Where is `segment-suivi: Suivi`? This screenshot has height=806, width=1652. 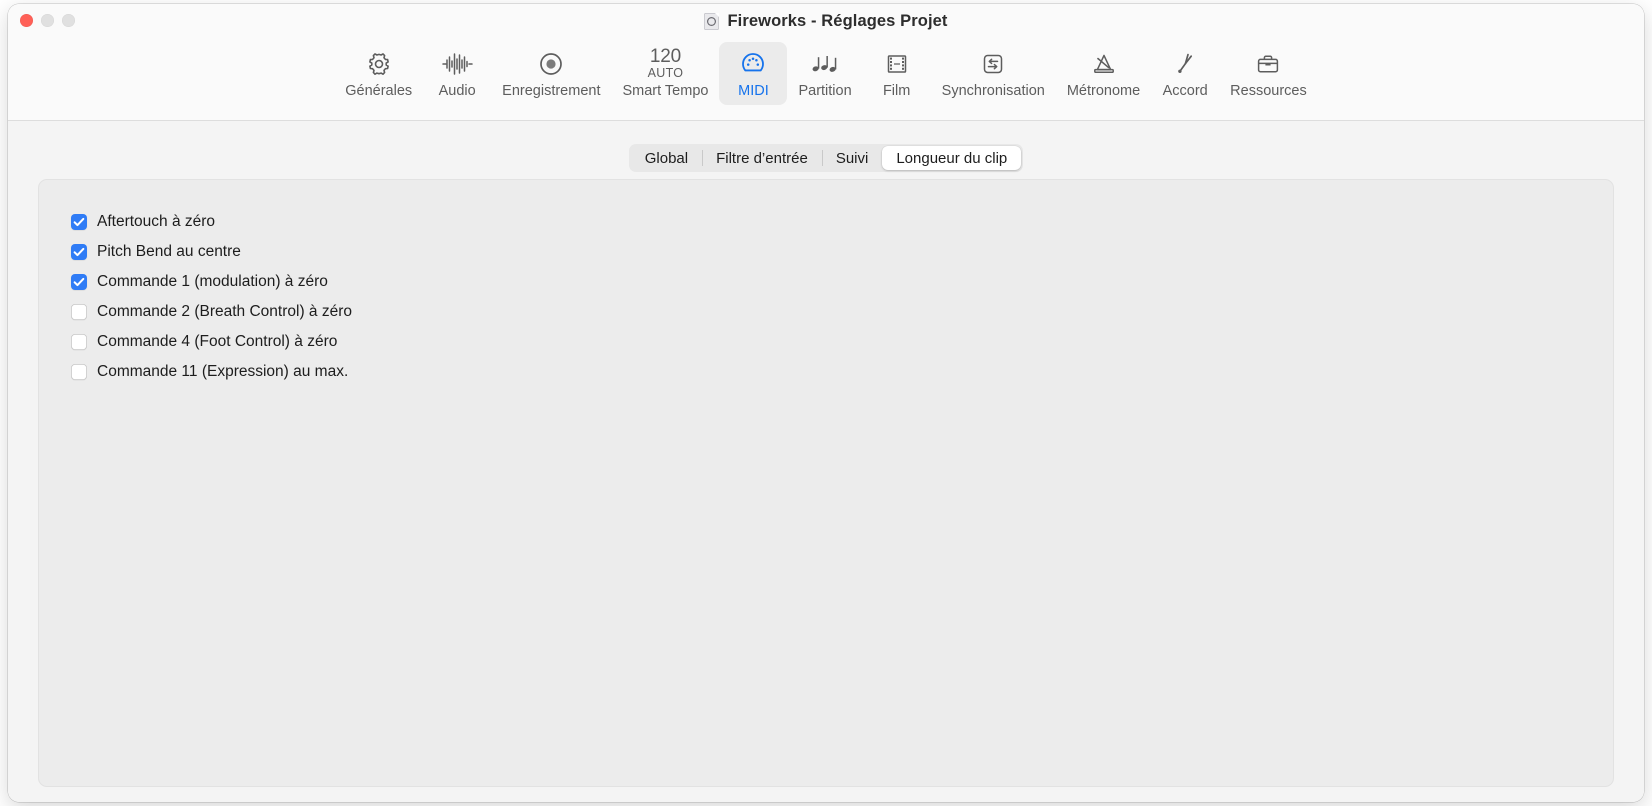 segment-suivi: Suivi is located at coordinates (852, 158).